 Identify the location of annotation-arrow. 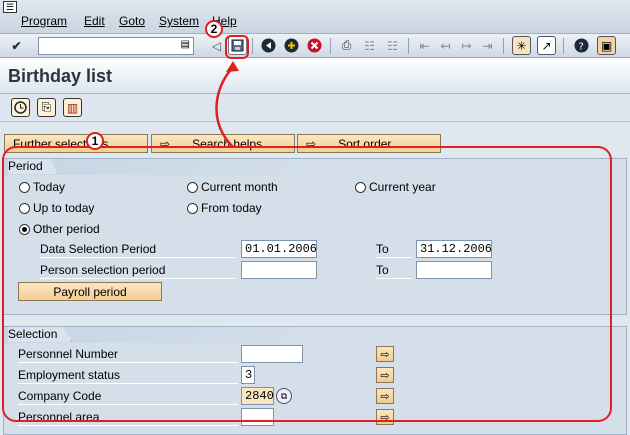
(227, 104).